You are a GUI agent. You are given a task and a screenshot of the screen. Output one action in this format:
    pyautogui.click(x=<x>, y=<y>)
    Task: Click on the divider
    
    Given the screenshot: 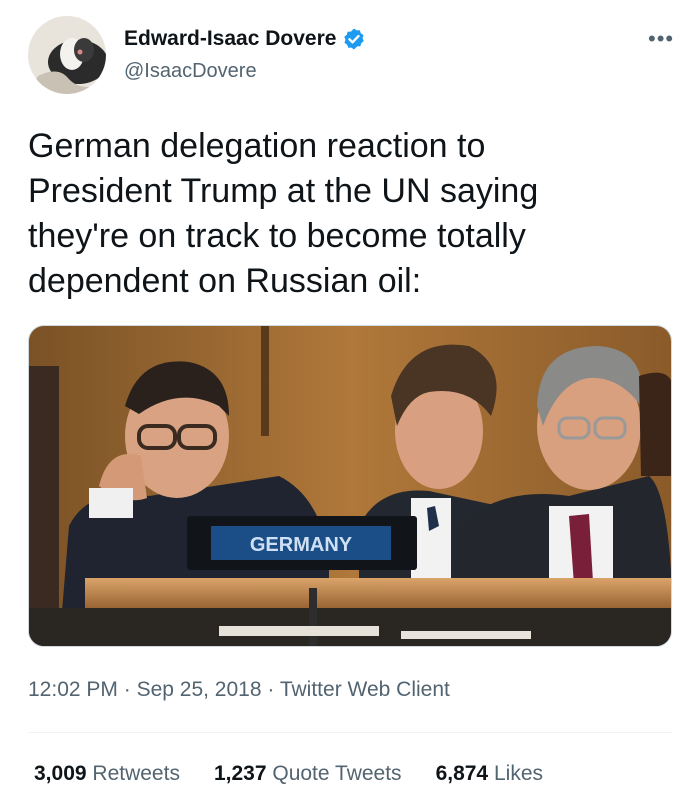 What is the action you would take?
    pyautogui.click(x=350, y=732)
    